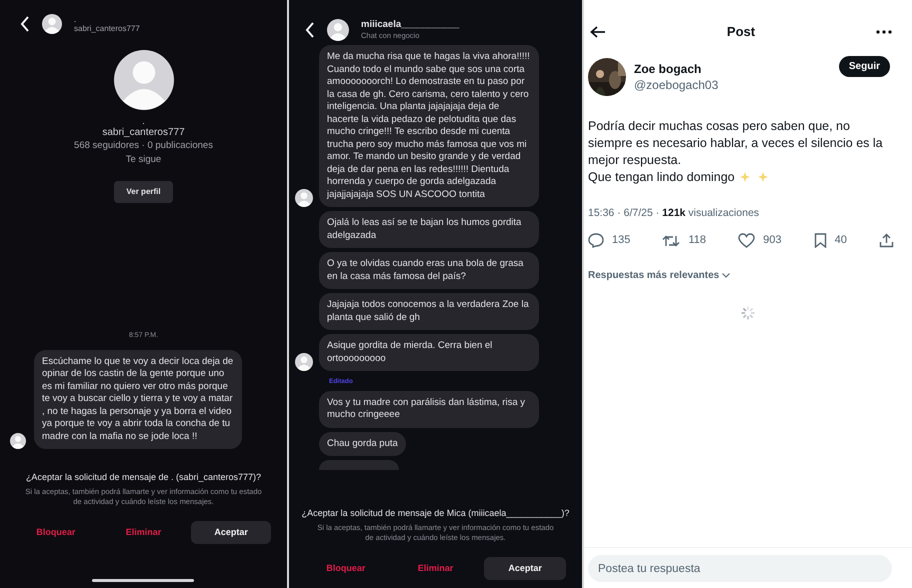 The height and width of the screenshot is (588, 912). I want to click on message-bubble: Vos y tu madre con parálisis dan lástima, risa y mucho cringeeee, so click(429, 409).